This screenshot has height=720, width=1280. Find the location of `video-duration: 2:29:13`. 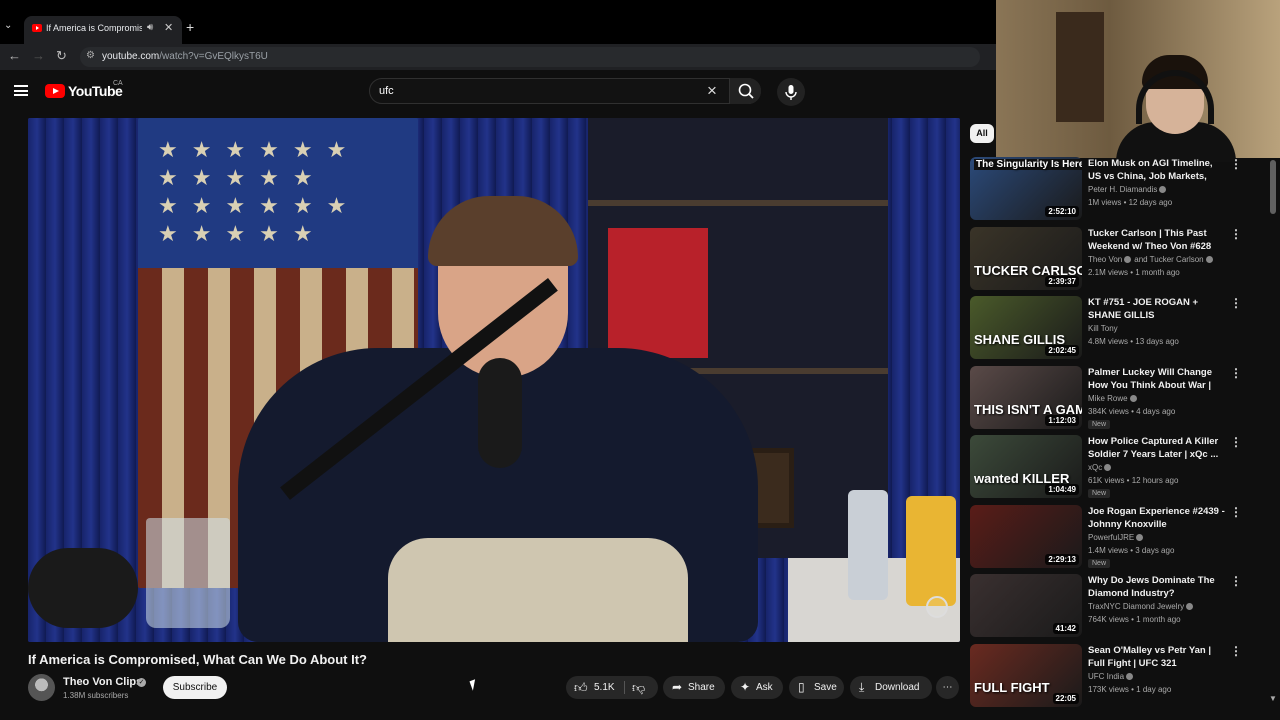

video-duration: 2:29:13 is located at coordinates (1062, 559).